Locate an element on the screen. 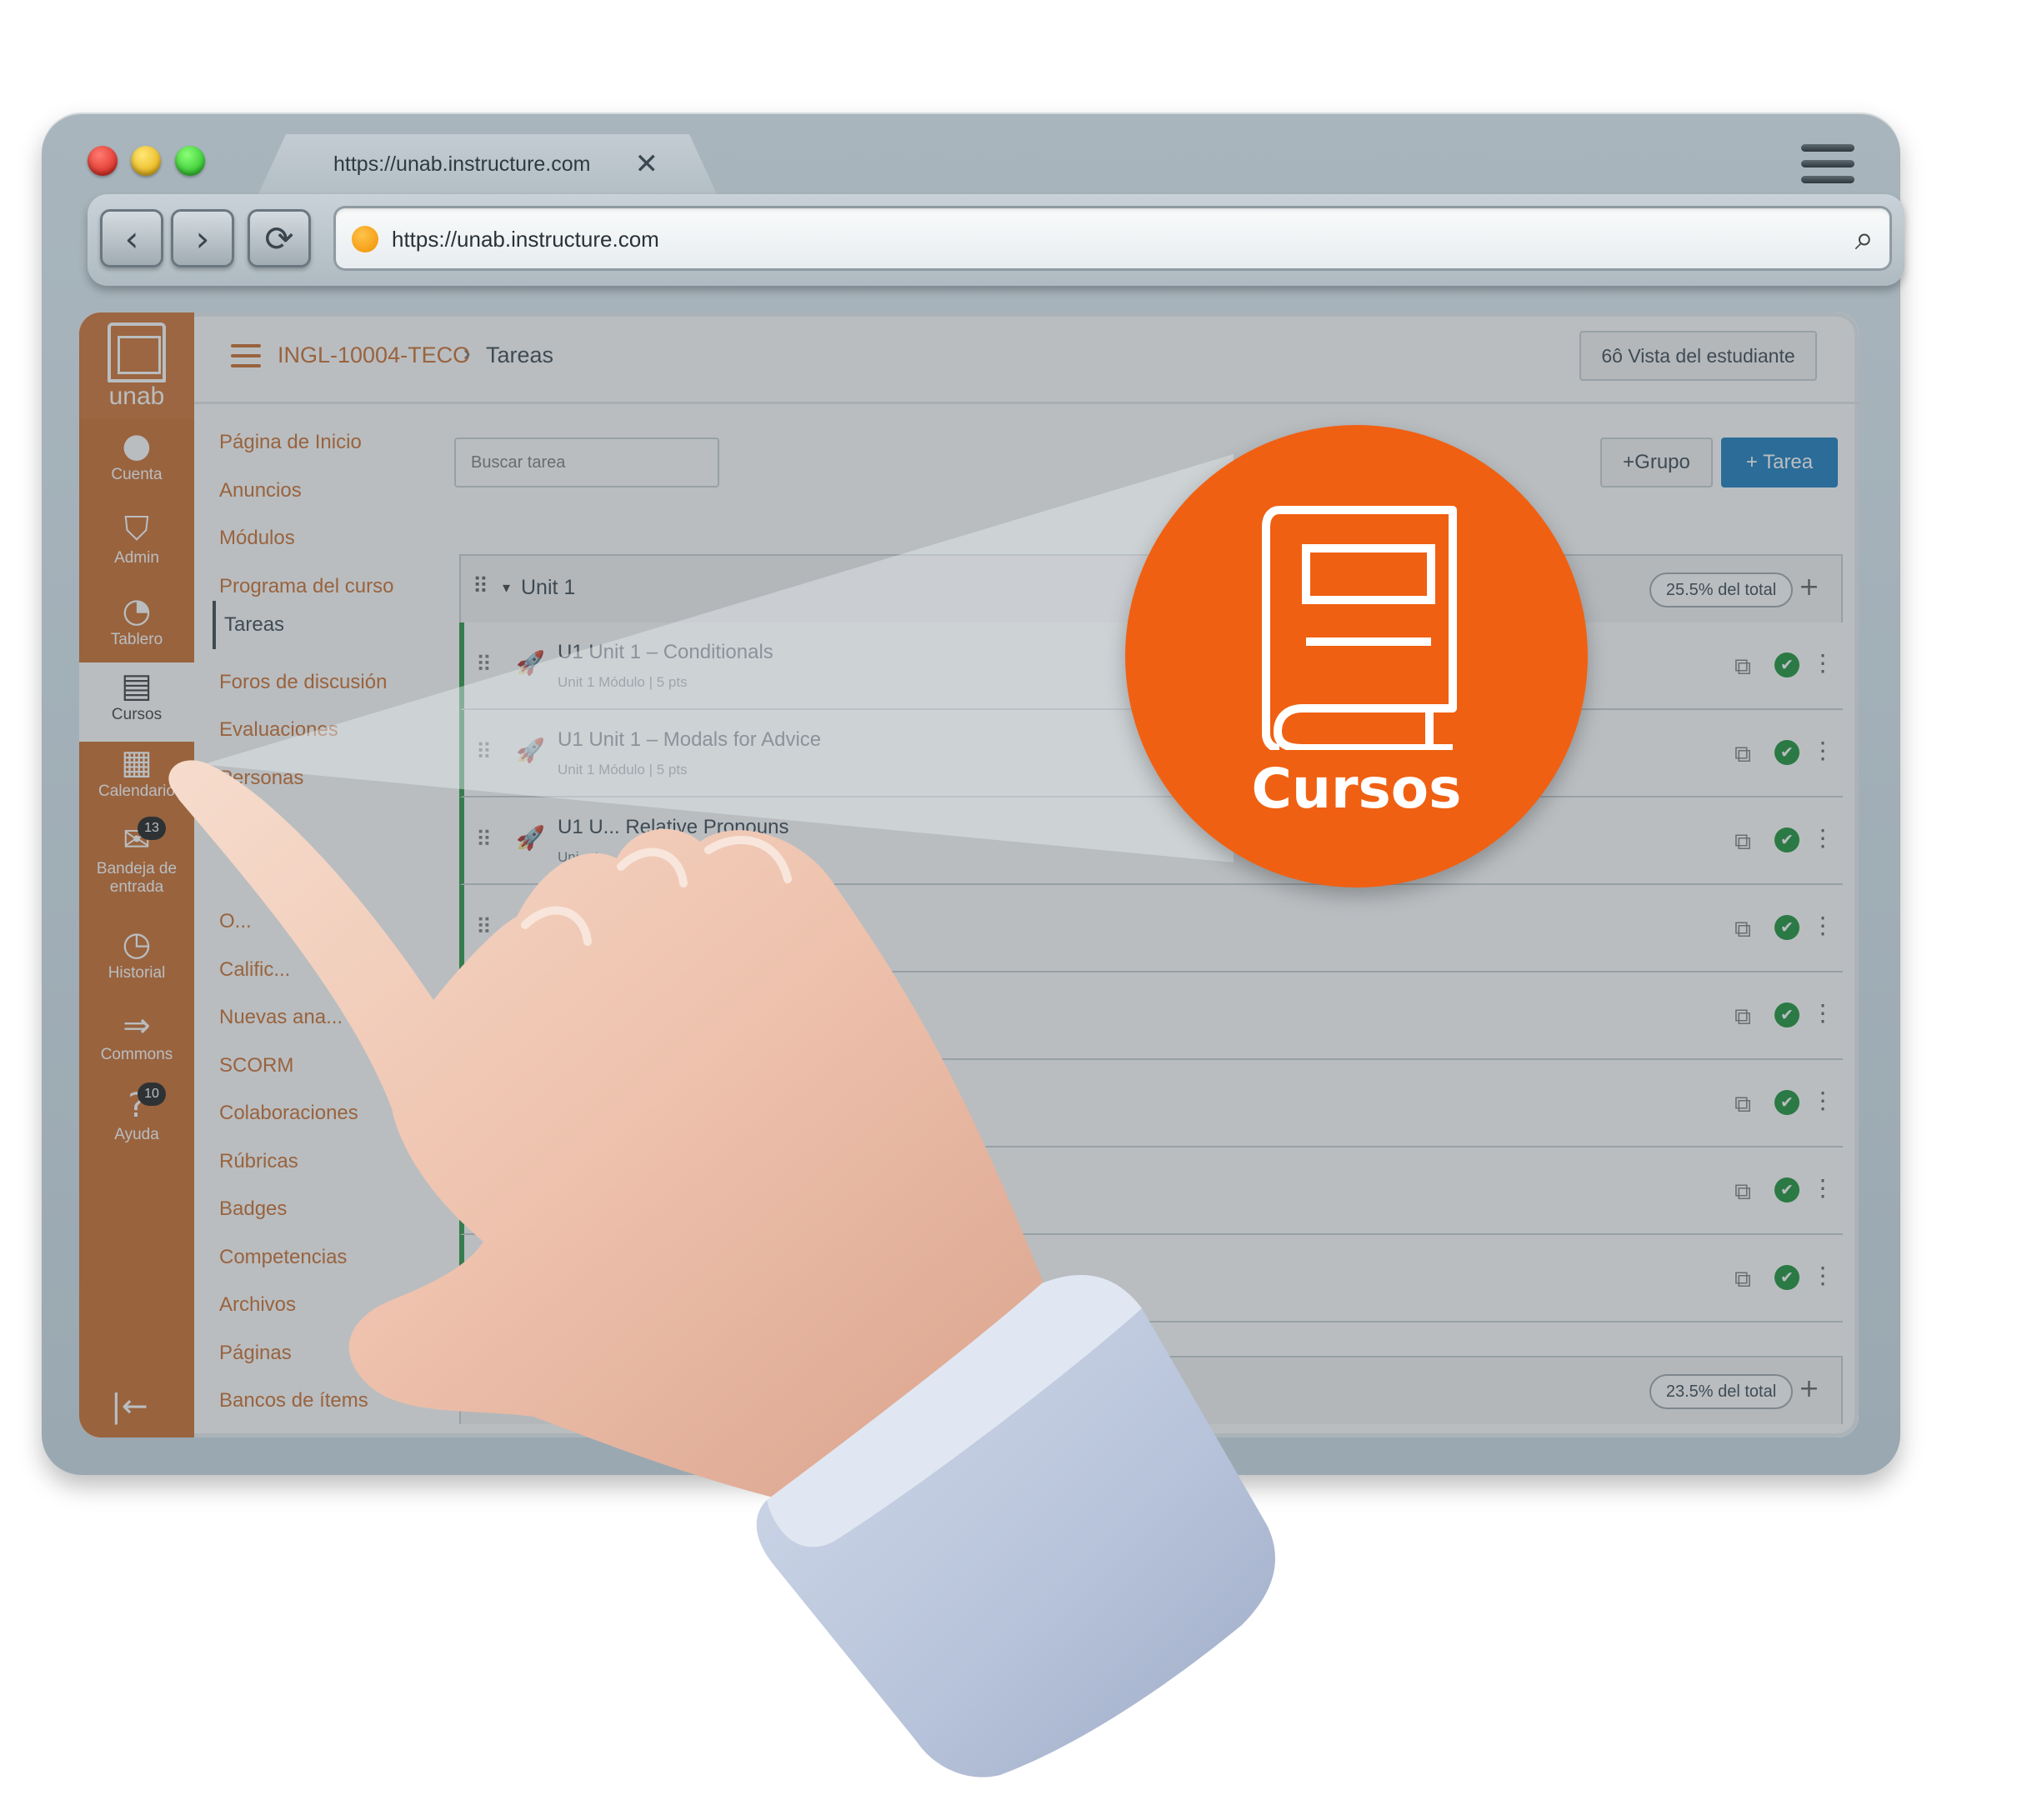 The image size is (2017, 1820). assignment-title: U1 Unit 1 – Conditionals is located at coordinates (665, 652).